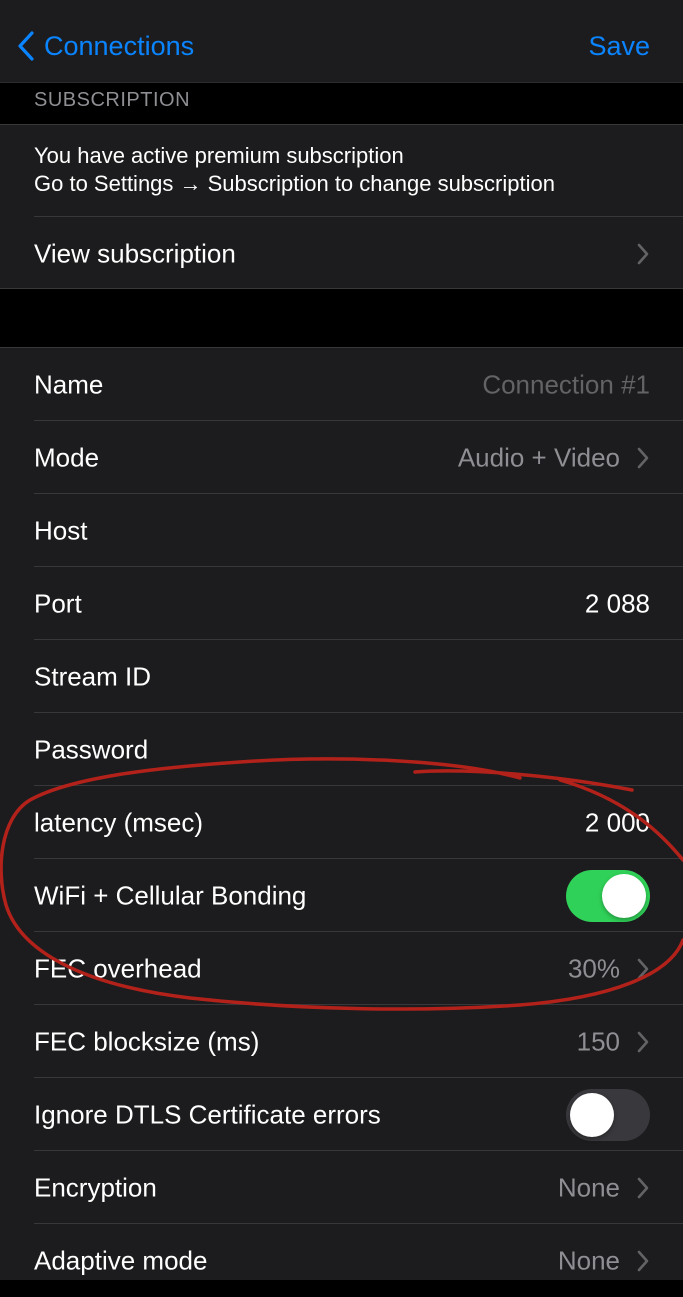 This screenshot has width=683, height=1297. I want to click on port-row: Port 2 088, so click(341, 603).